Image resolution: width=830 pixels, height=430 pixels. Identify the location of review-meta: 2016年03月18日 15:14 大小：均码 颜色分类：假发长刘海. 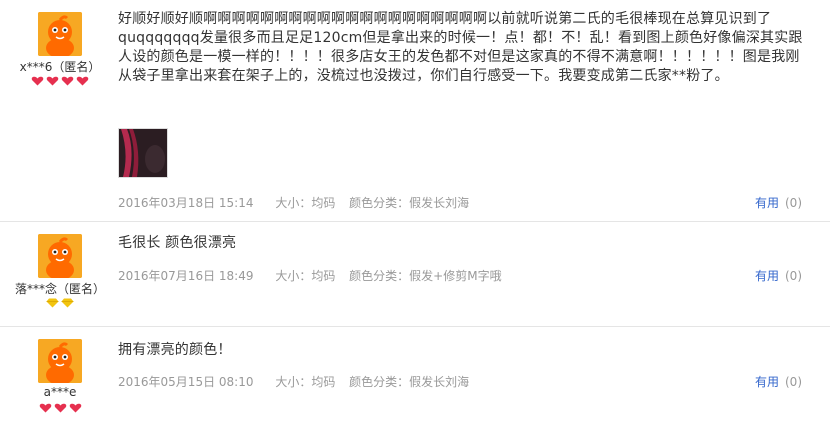
(302, 202).